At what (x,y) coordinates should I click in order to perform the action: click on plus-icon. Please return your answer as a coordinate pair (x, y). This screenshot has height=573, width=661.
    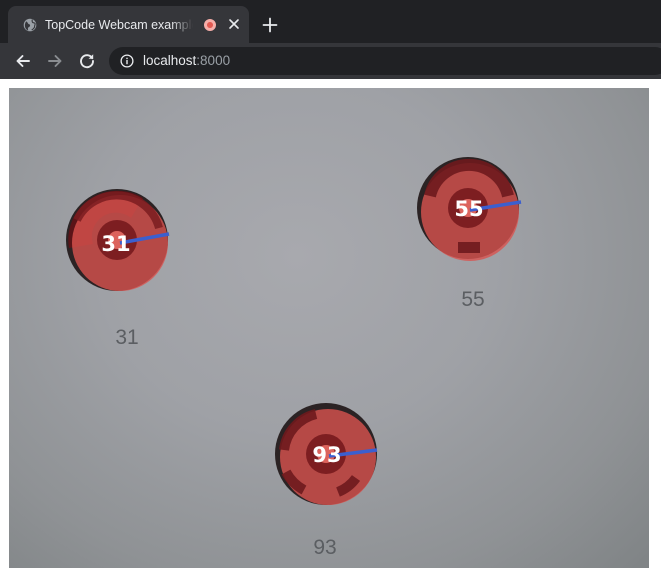
    Looking at the image, I should click on (270, 25).